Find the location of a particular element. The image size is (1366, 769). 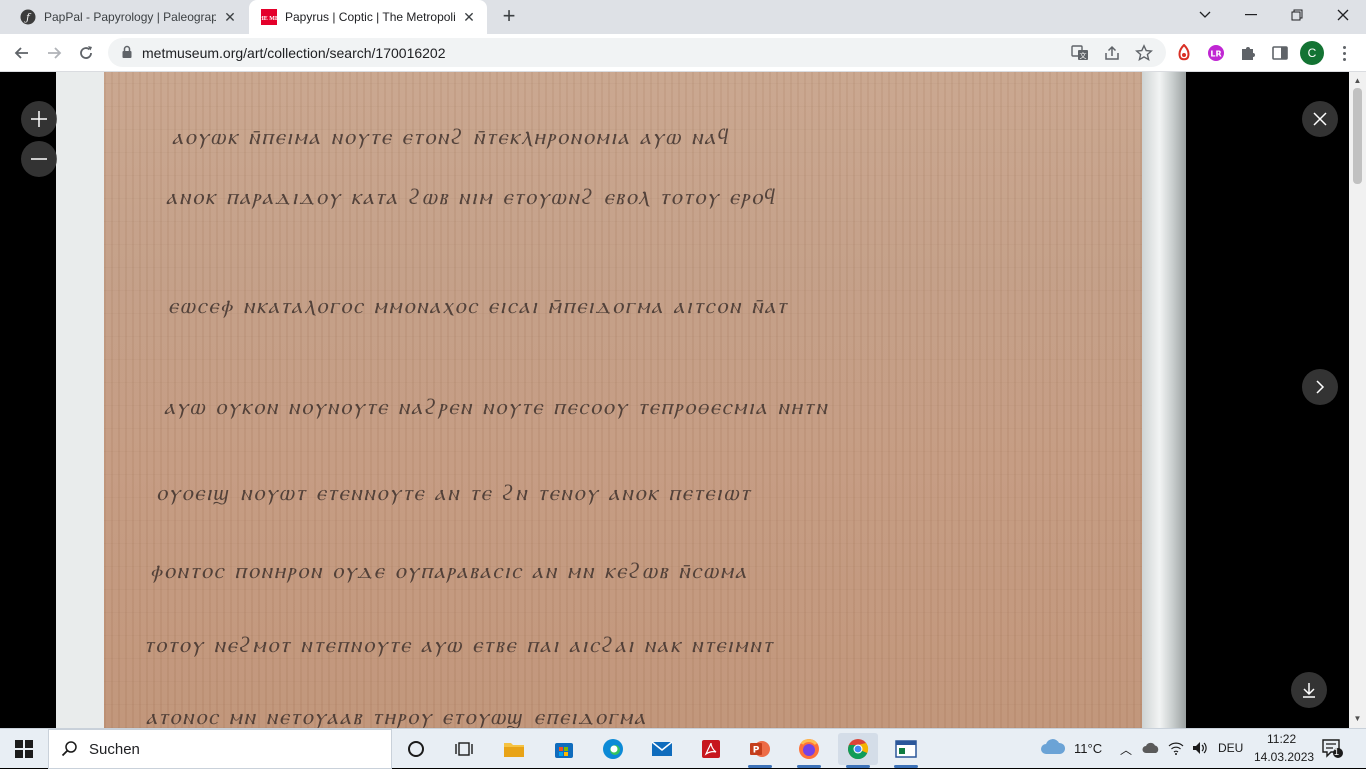

bookmark-star-icon is located at coordinates (1144, 53).